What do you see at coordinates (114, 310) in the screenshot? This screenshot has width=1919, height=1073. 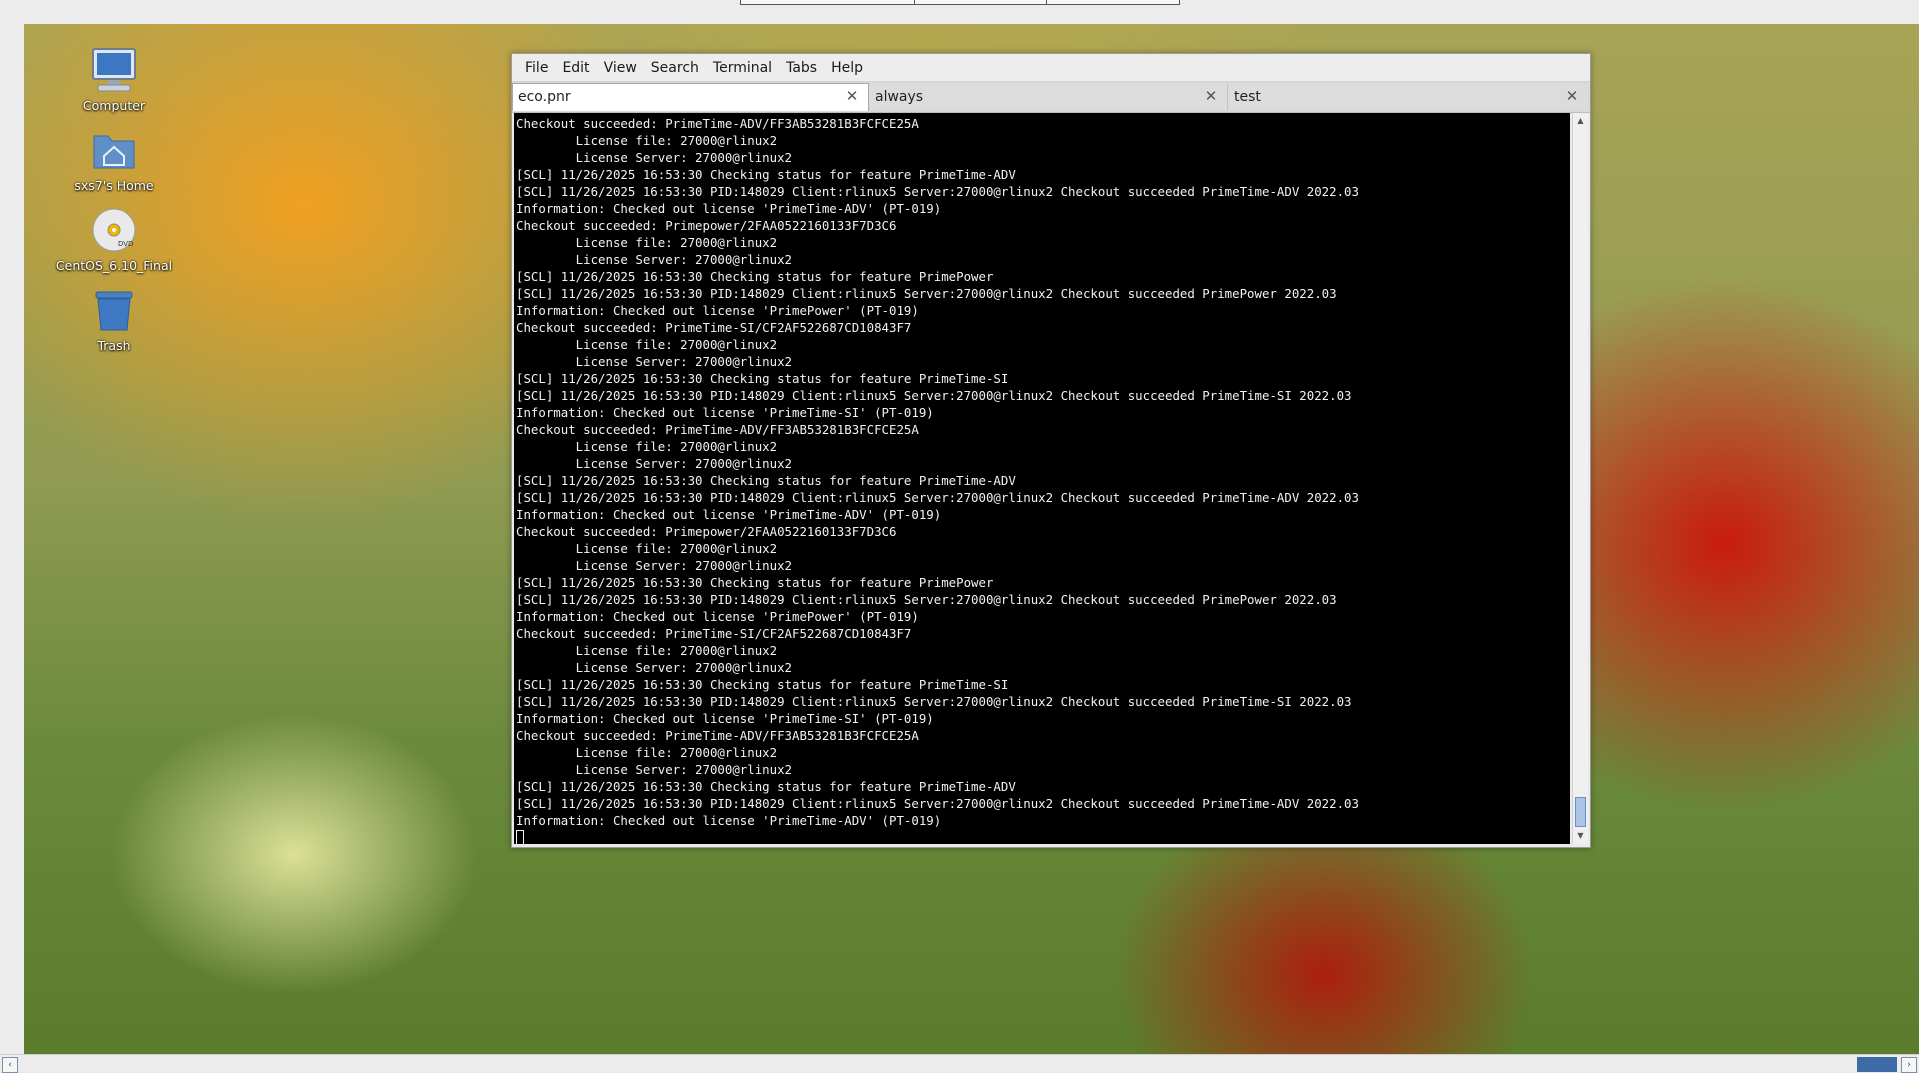 I see `trash-icon` at bounding box center [114, 310].